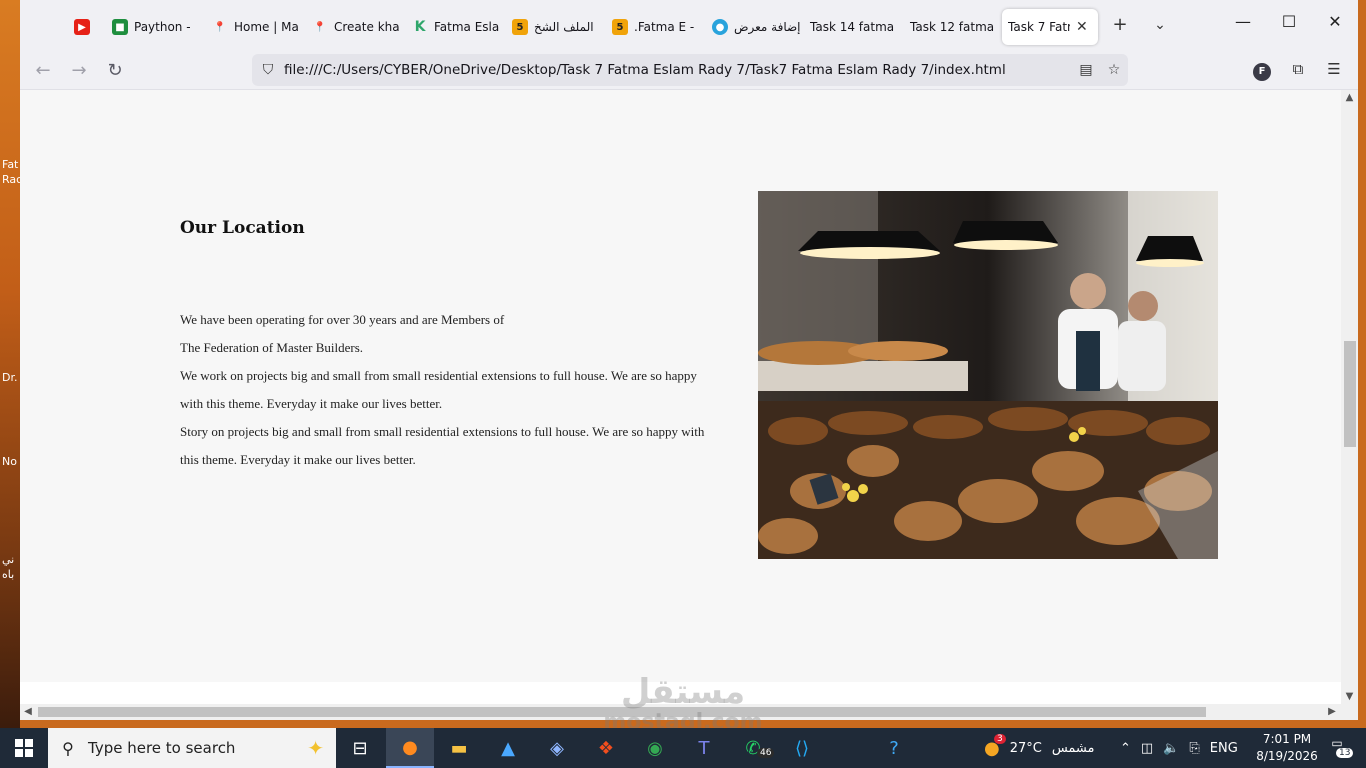  Describe the element at coordinates (115, 71) in the screenshot. I see `reload-icon: ↻` at that location.